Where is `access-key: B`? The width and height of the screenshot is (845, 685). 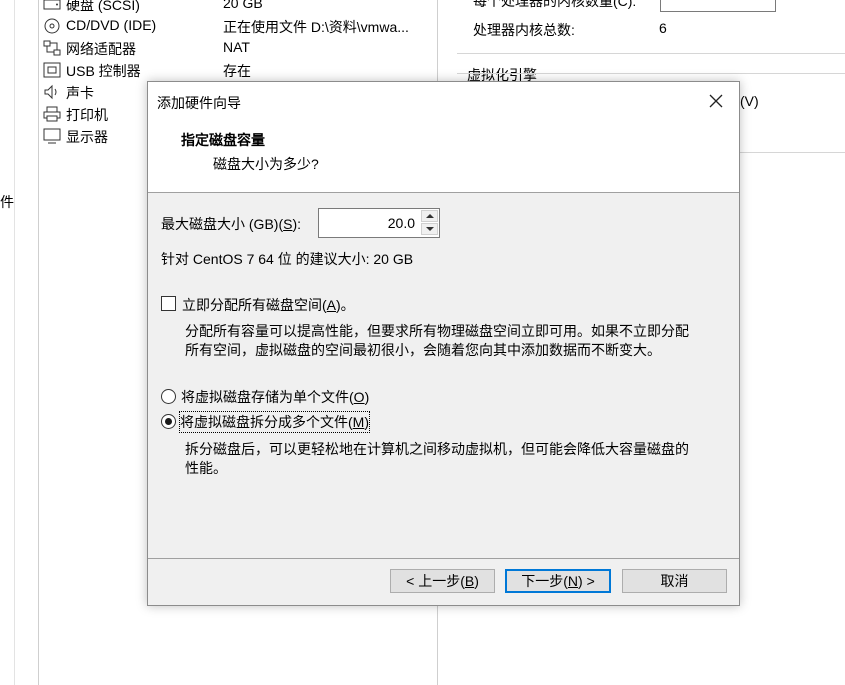
access-key: B is located at coordinates (469, 581).